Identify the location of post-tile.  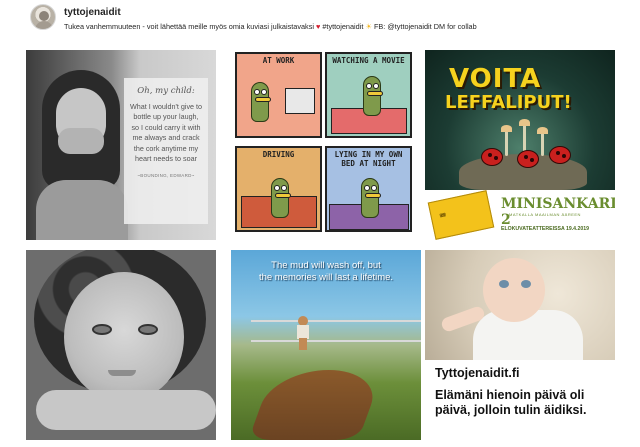
(121, 345).